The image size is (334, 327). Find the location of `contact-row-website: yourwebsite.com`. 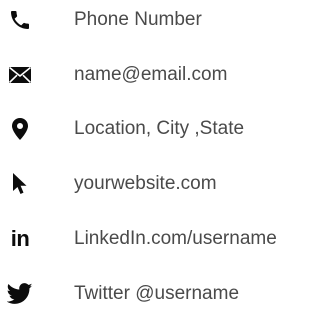

contact-row-website: yourwebsite.com is located at coordinates (167, 184).